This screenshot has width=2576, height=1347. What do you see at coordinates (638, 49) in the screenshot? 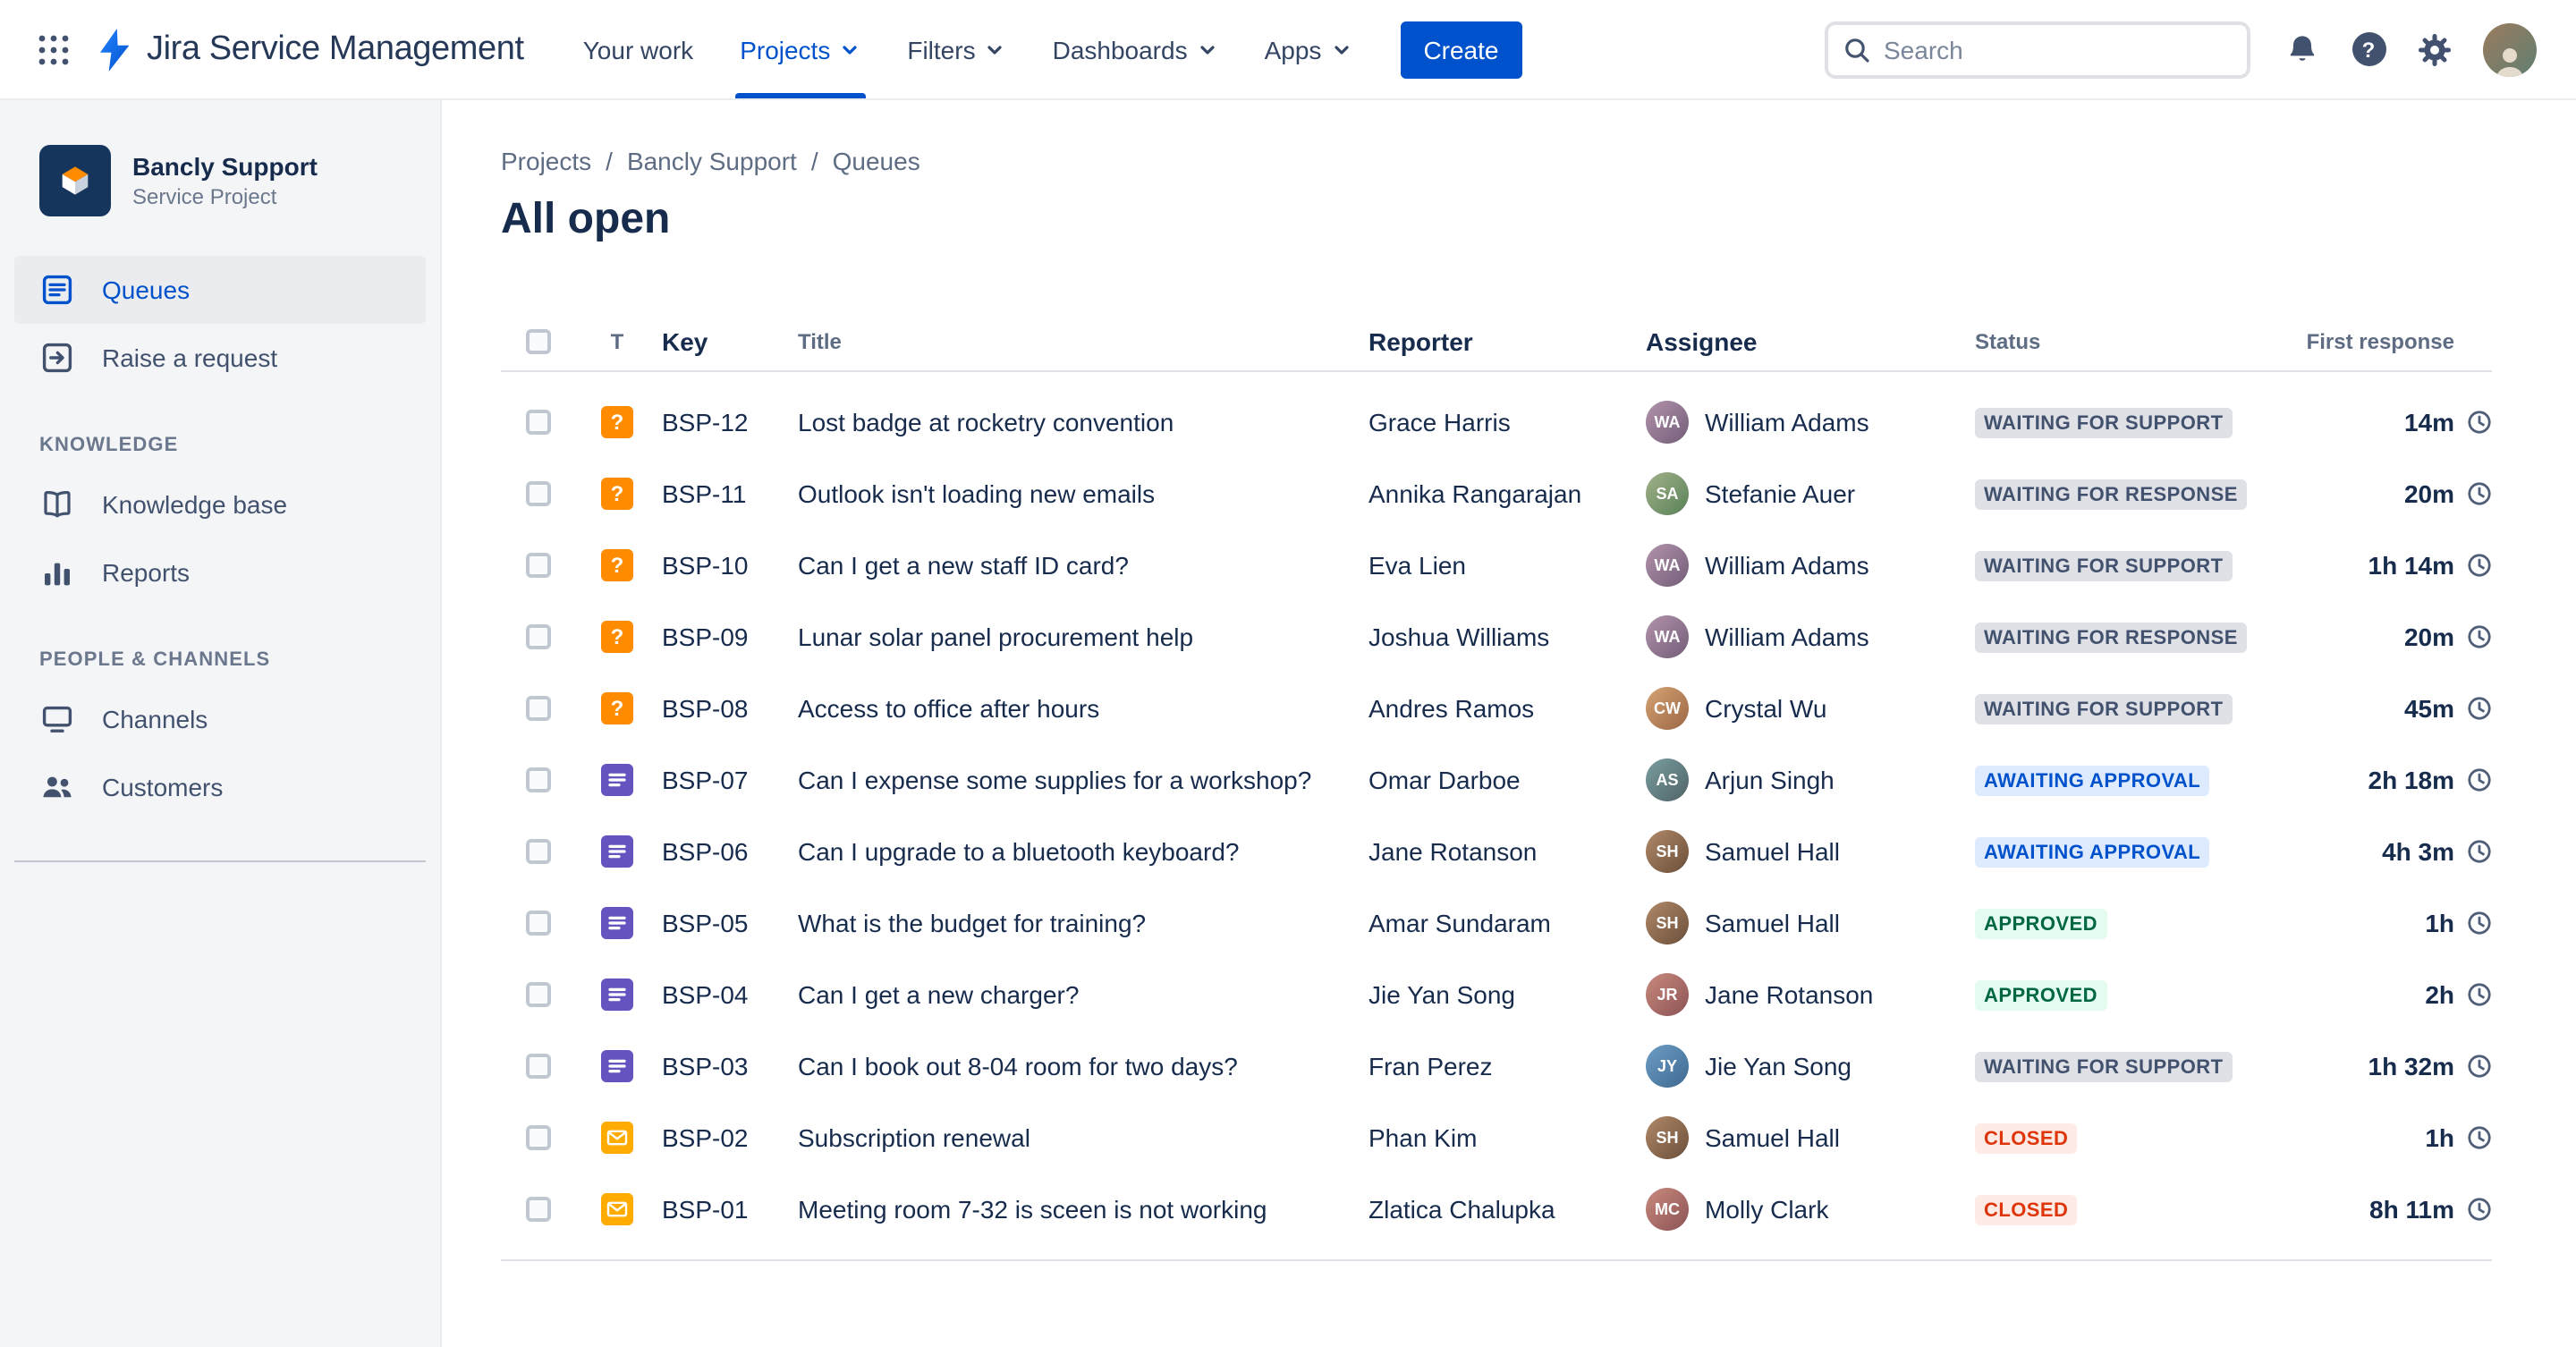
I see `nav-your-work: Your work` at bounding box center [638, 49].